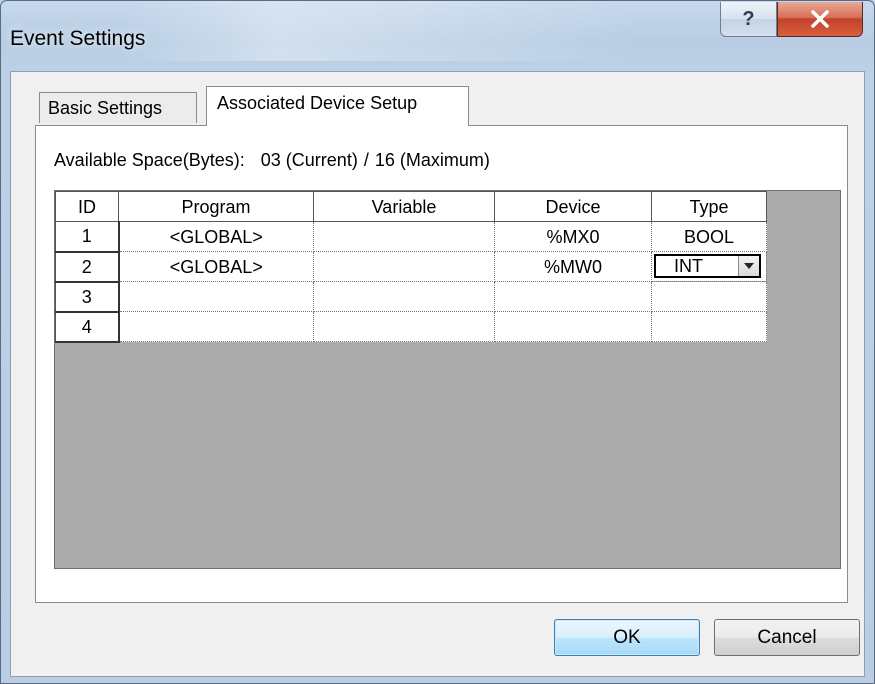 The width and height of the screenshot is (875, 684). I want to click on dropdown-arrow-button, so click(748, 266).